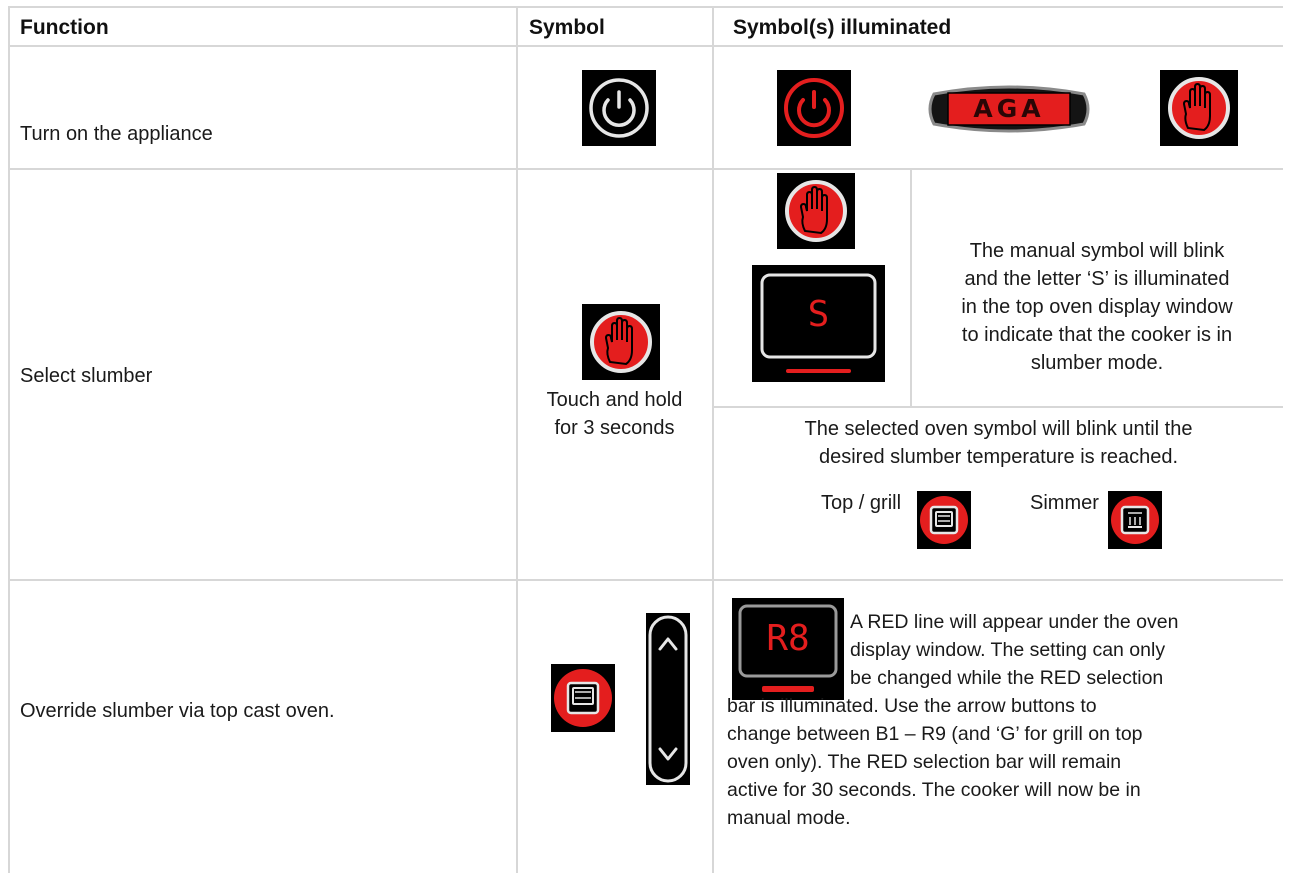 The image size is (1290, 873). Describe the element at coordinates (64, 27) in the screenshot. I see `header-function: Function` at that location.